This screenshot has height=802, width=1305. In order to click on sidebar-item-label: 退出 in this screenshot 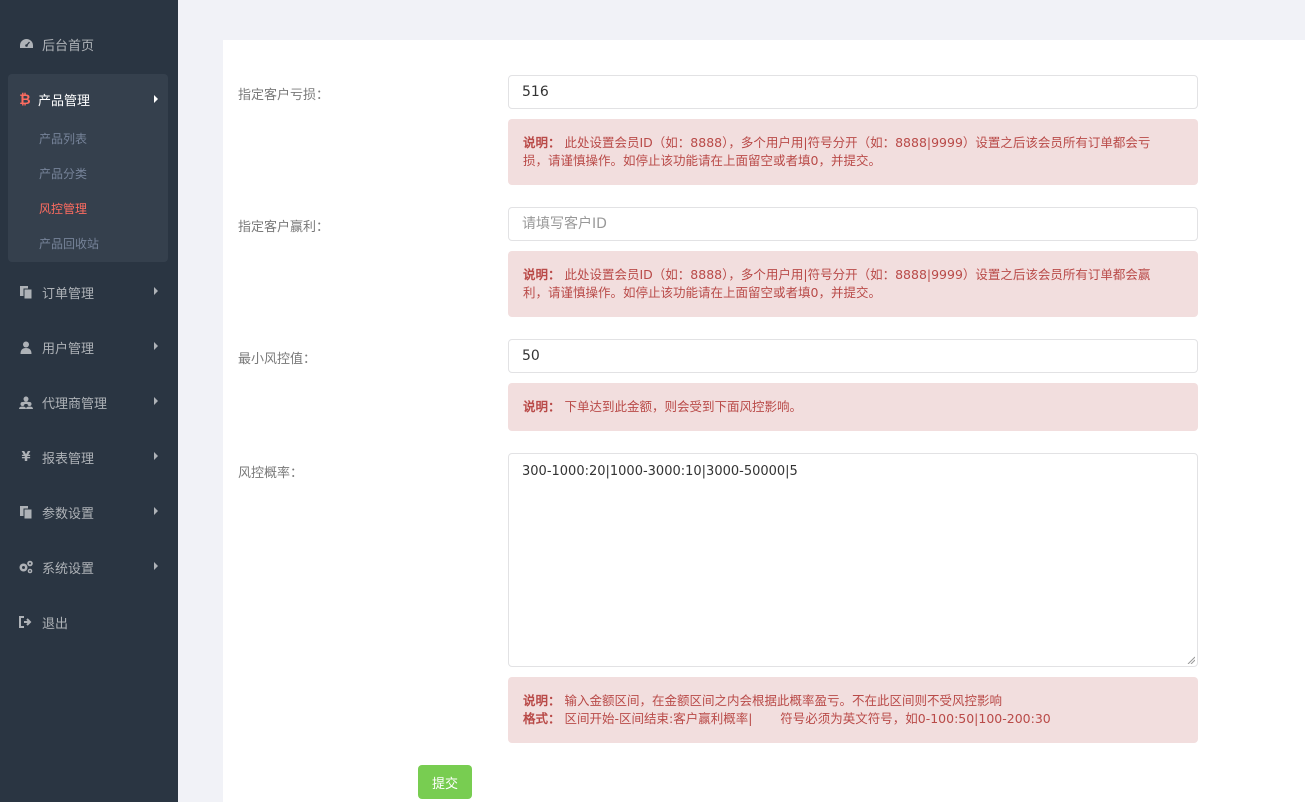, I will do `click(55, 624)`.